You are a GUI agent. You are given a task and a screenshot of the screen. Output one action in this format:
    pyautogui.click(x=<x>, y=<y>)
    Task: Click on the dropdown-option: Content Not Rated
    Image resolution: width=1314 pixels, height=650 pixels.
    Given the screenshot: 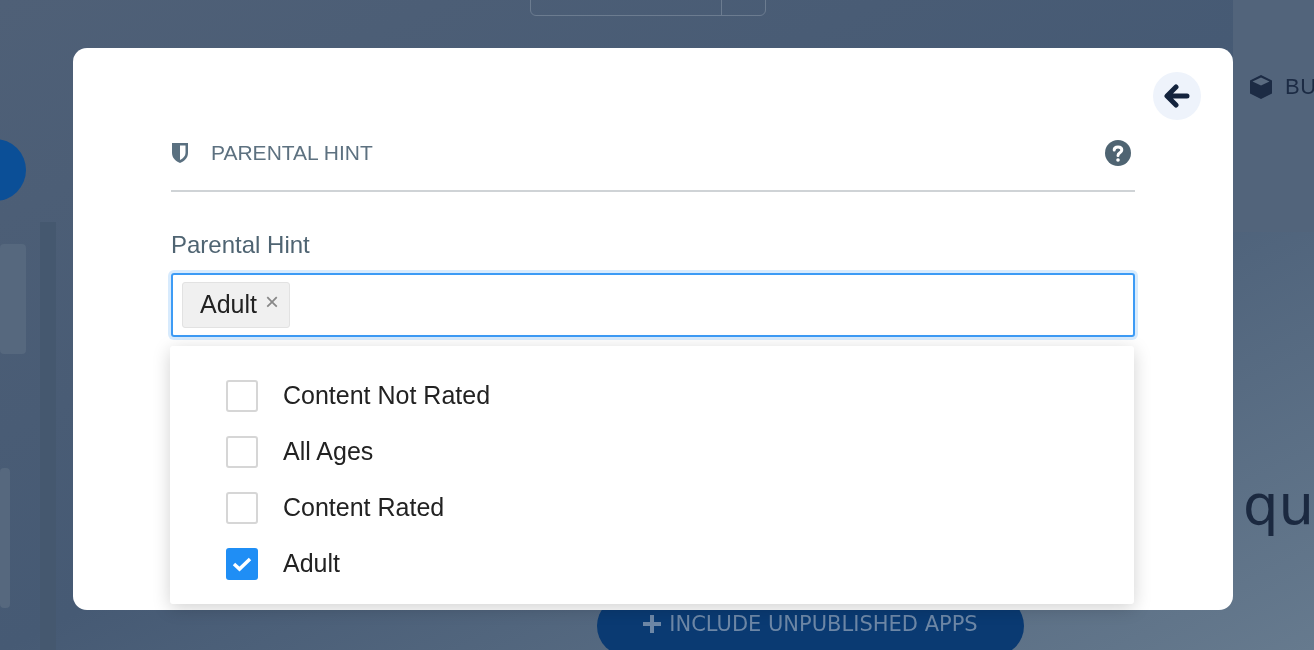 What is the action you would take?
    pyautogui.click(x=376, y=396)
    